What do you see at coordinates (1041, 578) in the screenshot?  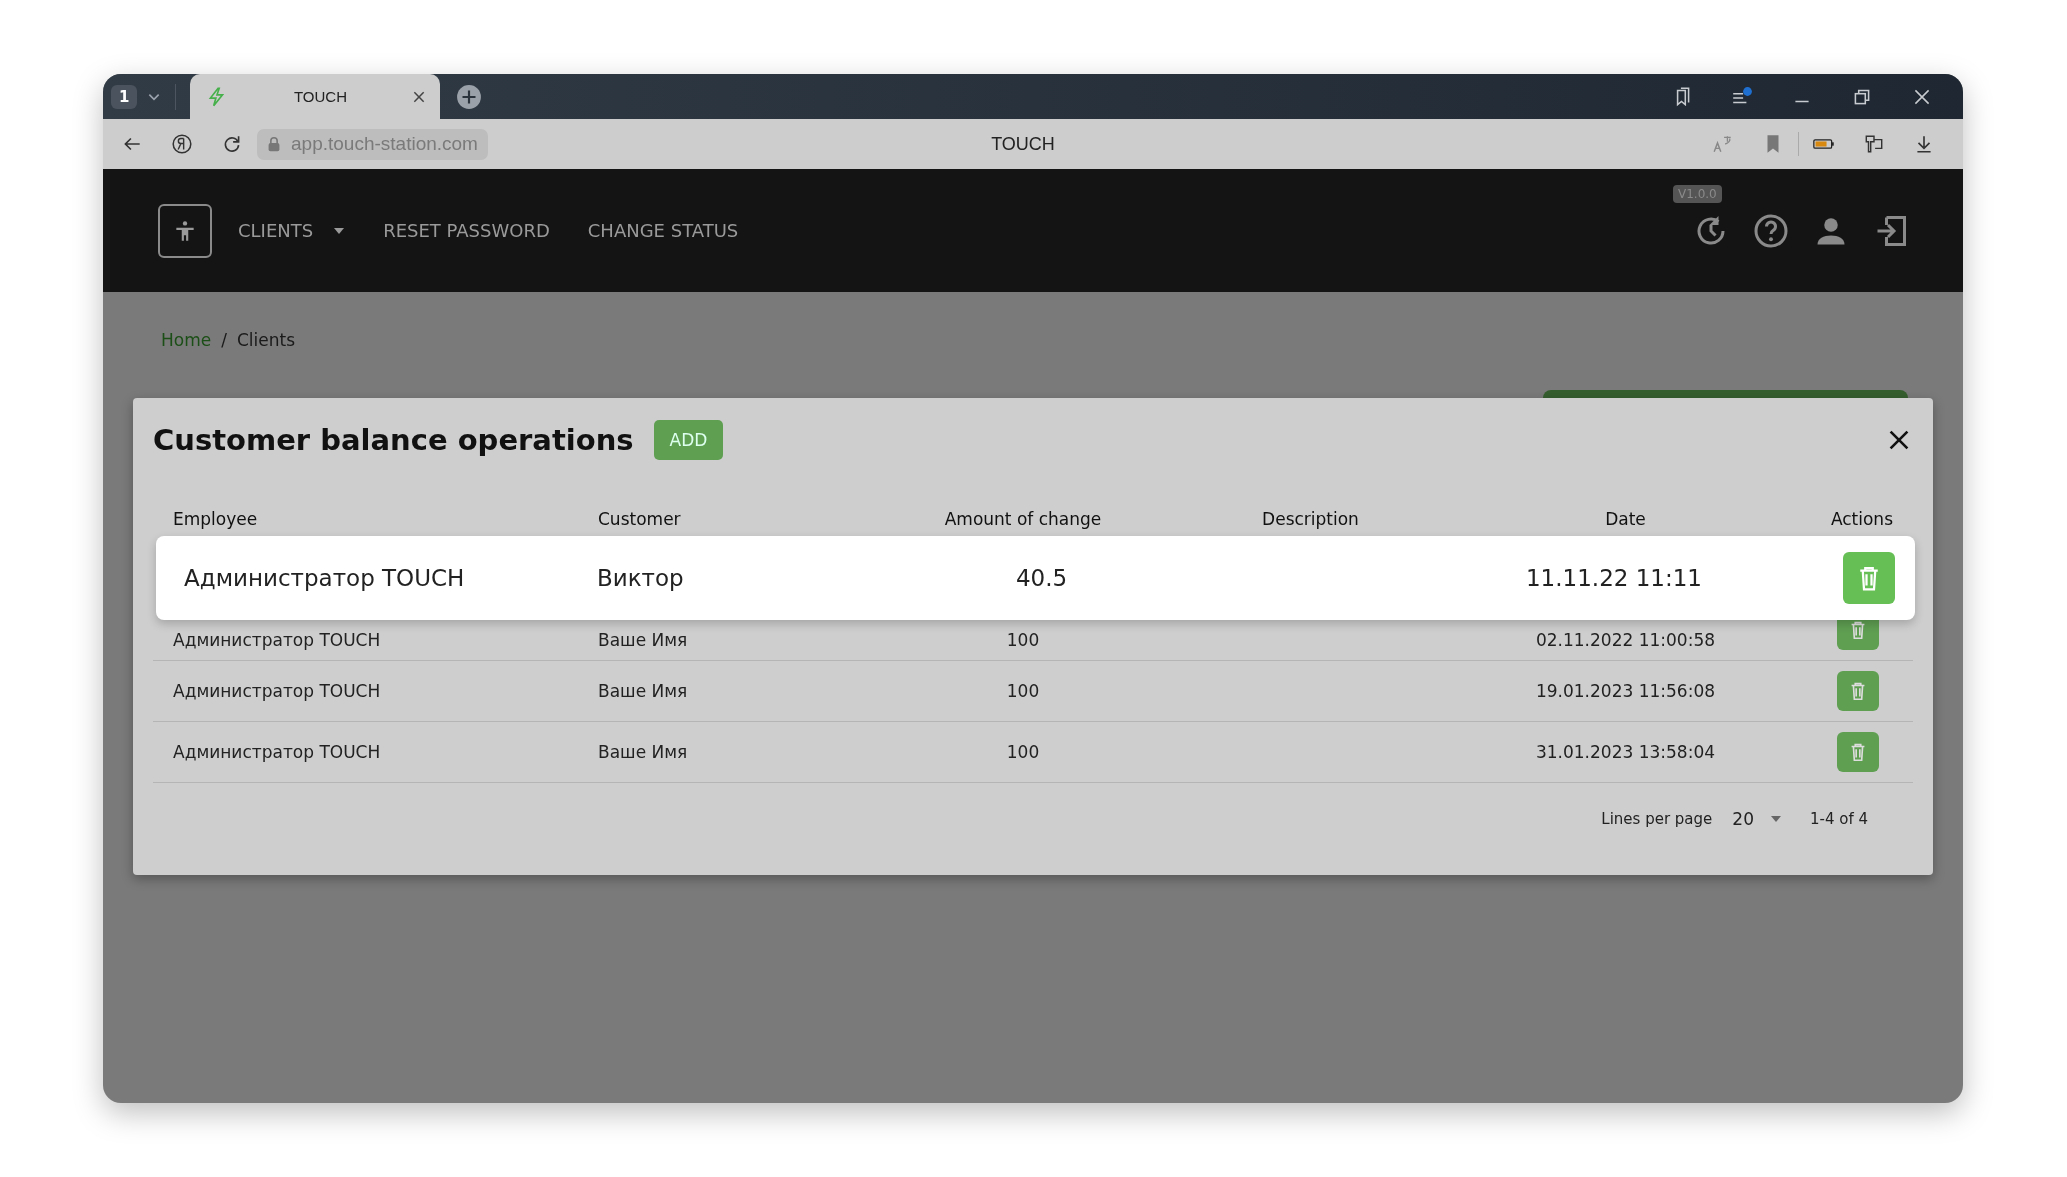 I see `table-cell-text: 40.5` at bounding box center [1041, 578].